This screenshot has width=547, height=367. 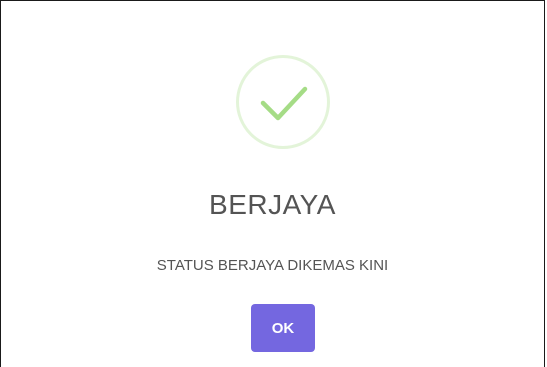 I want to click on ok-button: OK, so click(x=283, y=328).